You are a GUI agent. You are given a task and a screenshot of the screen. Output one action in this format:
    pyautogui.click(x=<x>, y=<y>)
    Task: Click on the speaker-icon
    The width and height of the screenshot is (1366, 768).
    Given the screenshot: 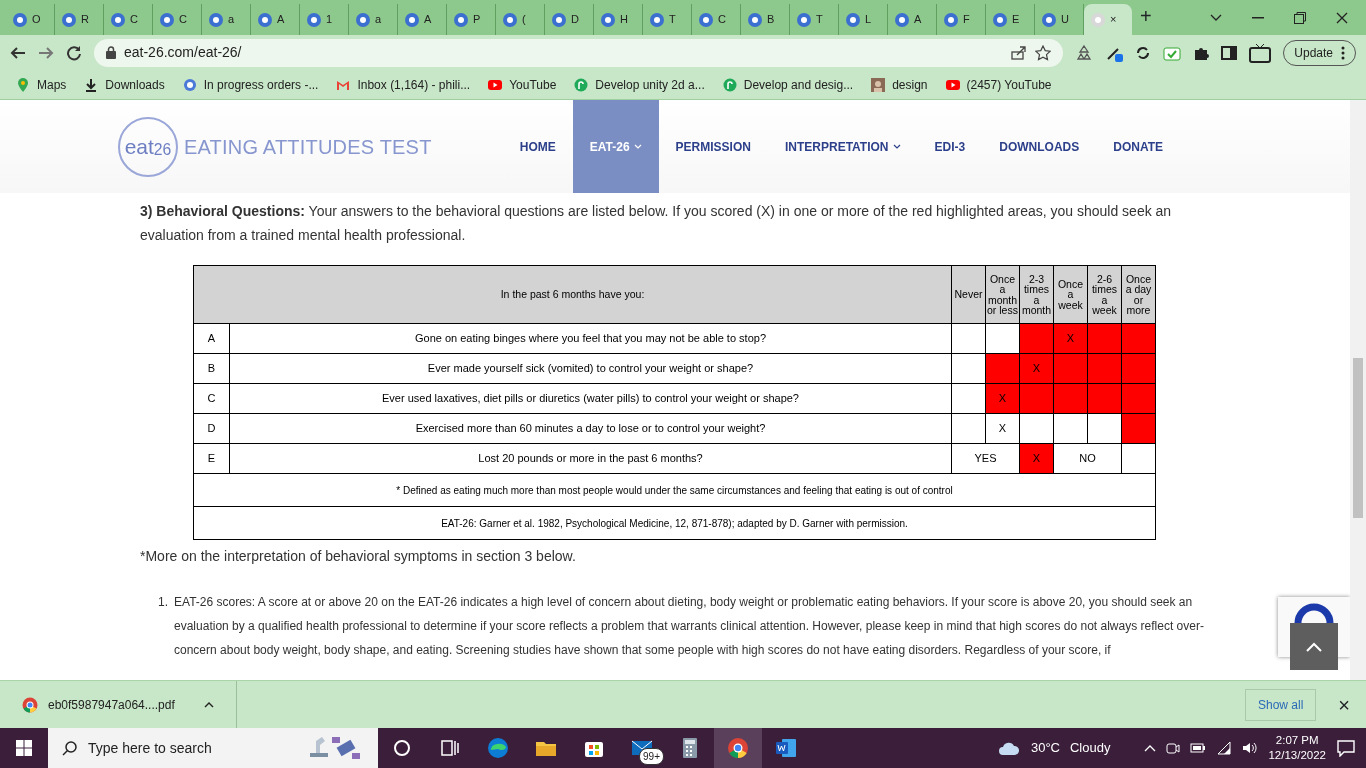 What is the action you would take?
    pyautogui.click(x=1250, y=748)
    